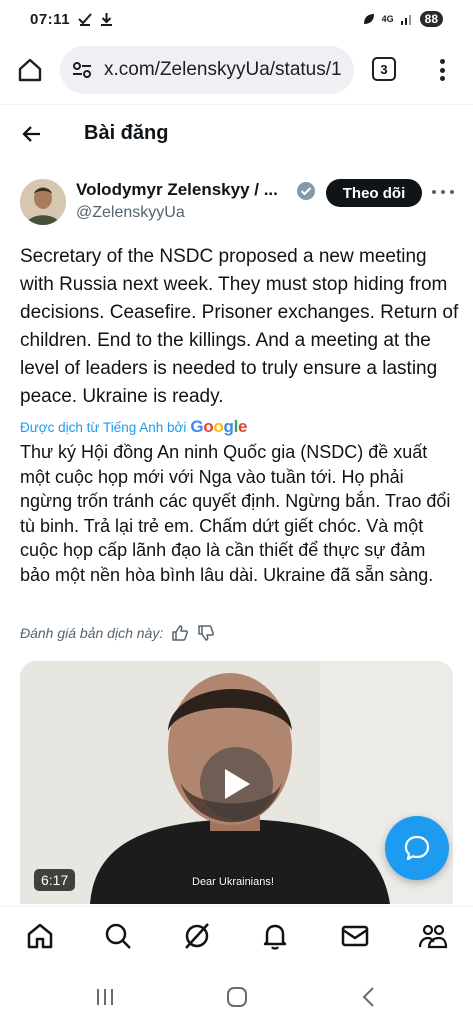  Describe the element at coordinates (306, 191) in the screenshot. I see `verified-badge-icon` at that location.